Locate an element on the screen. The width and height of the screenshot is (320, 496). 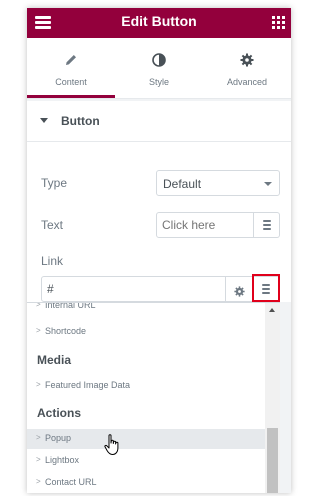
highlight-box is located at coordinates (266, 288).